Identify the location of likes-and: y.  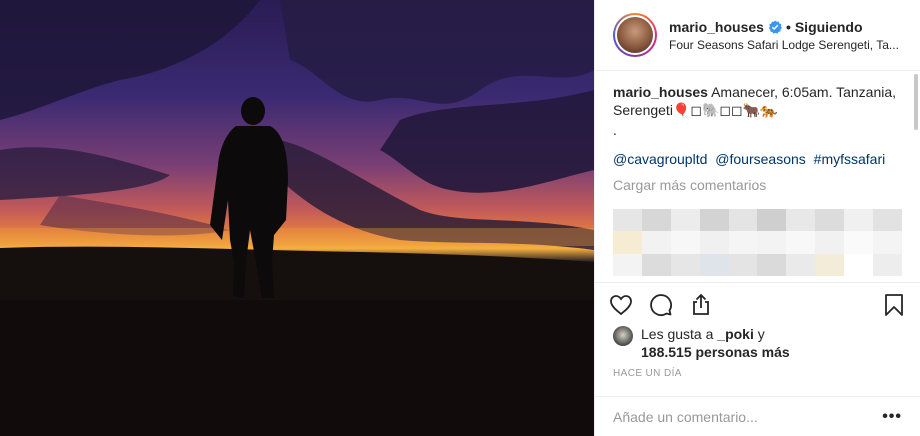
(761, 334).